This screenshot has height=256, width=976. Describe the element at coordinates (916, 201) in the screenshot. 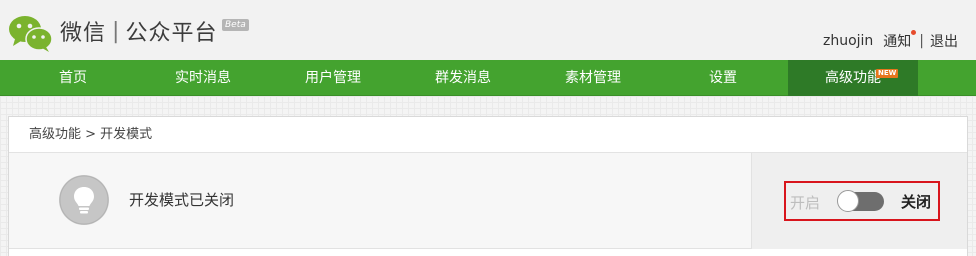

I see `switch-off-label: 关闭` at that location.